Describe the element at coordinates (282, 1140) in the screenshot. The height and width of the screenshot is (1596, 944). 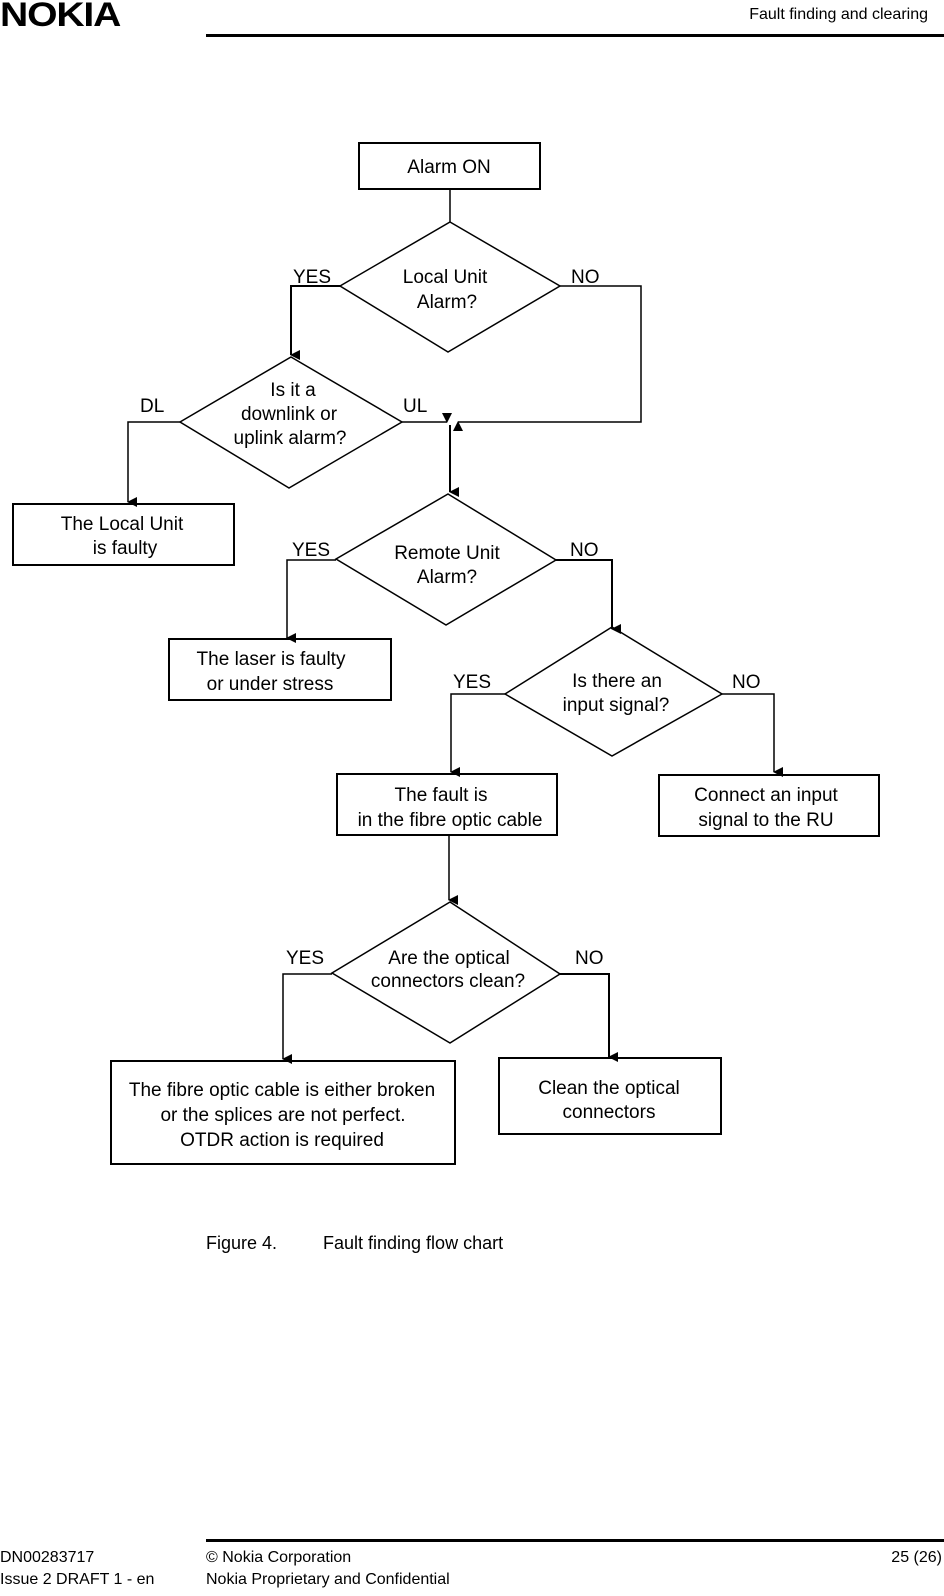
I see `cable-broken-line3: OTDR action is required` at that location.